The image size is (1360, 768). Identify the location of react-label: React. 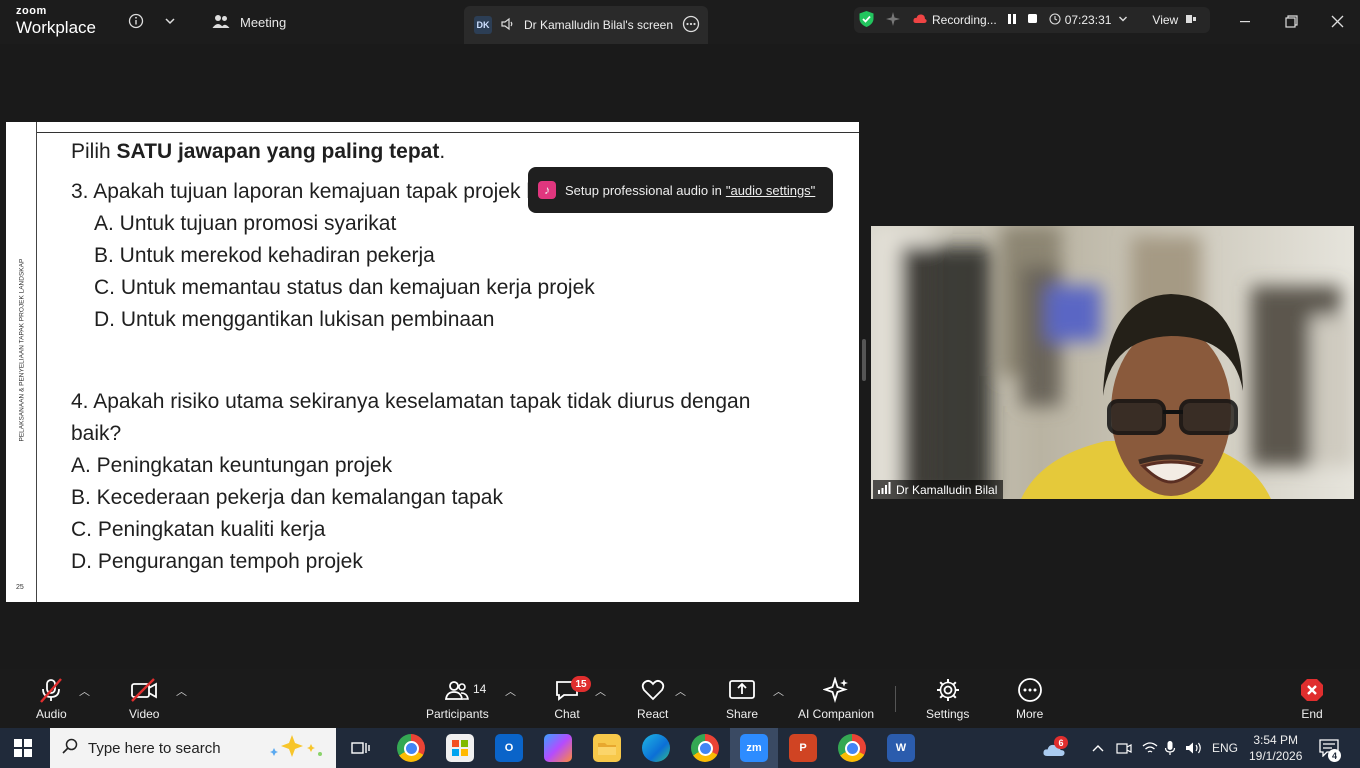
(653, 714).